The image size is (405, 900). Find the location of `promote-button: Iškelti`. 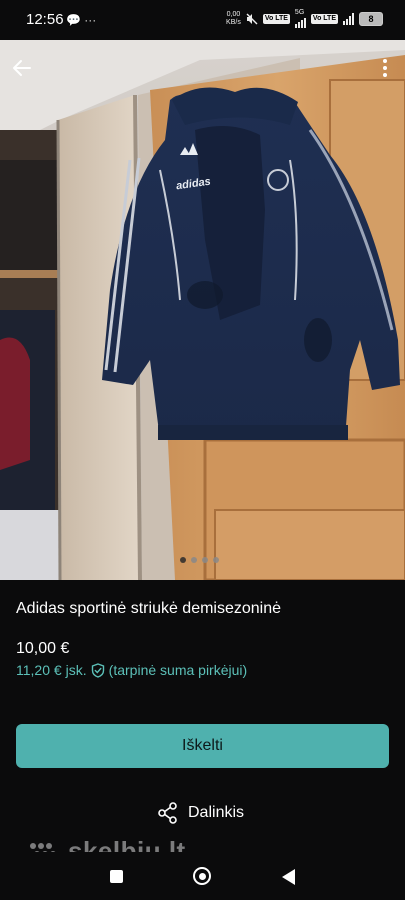

promote-button: Iškelti is located at coordinates (202, 746).